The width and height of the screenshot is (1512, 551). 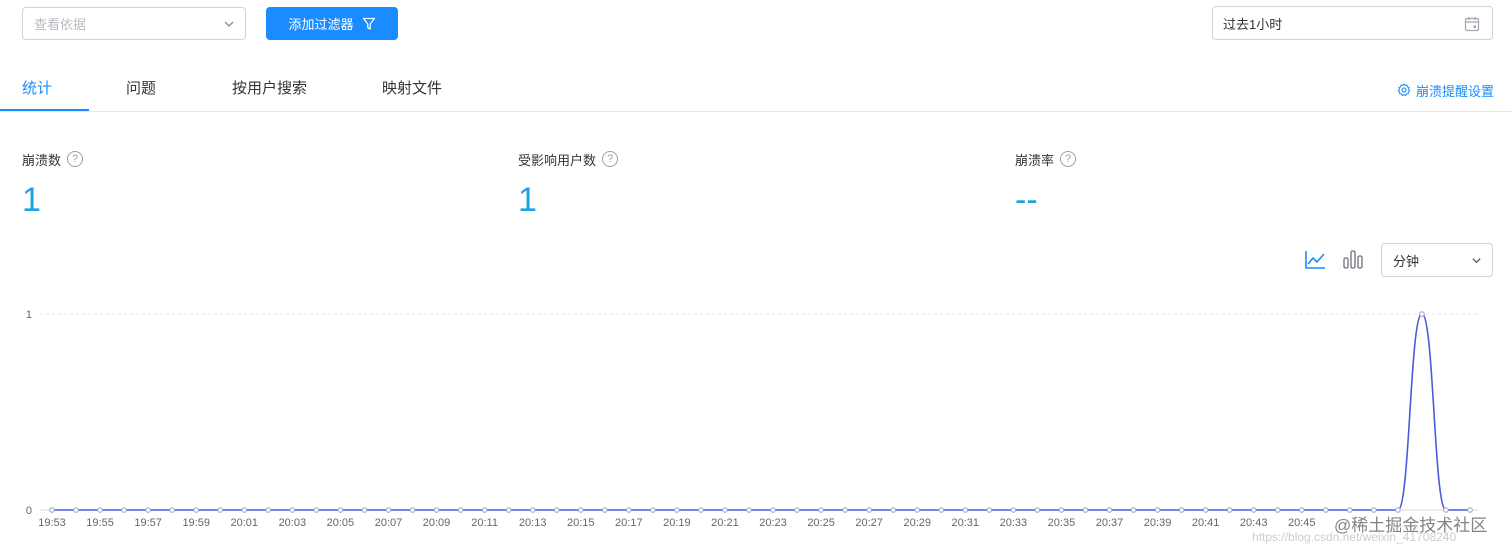 I want to click on metric-crash-rate: 崩溃率 ? --, so click(x=1046, y=185).